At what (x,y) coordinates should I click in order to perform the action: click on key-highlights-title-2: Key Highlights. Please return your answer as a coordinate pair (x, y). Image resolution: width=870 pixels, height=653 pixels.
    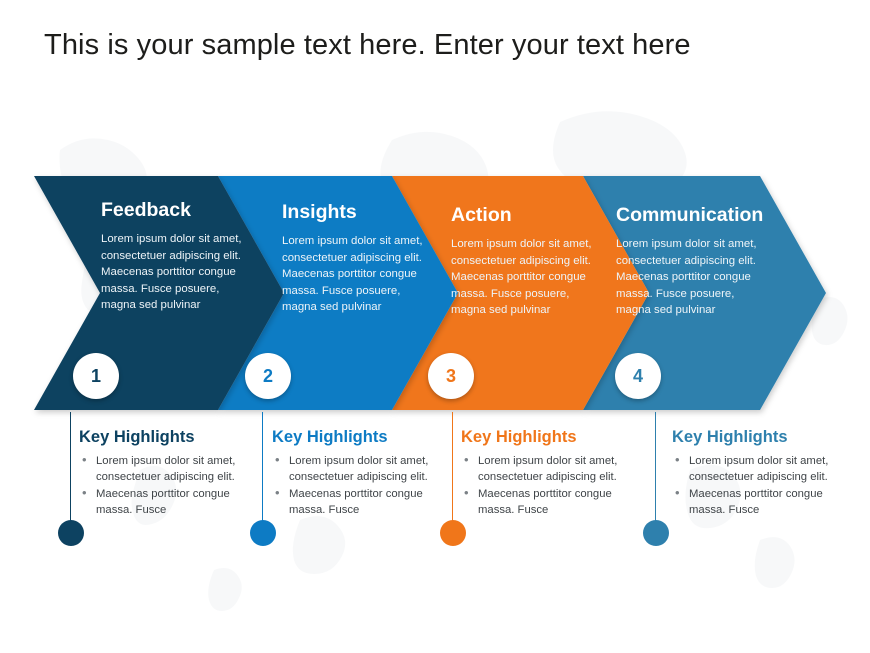
    Looking at the image, I should click on (330, 437).